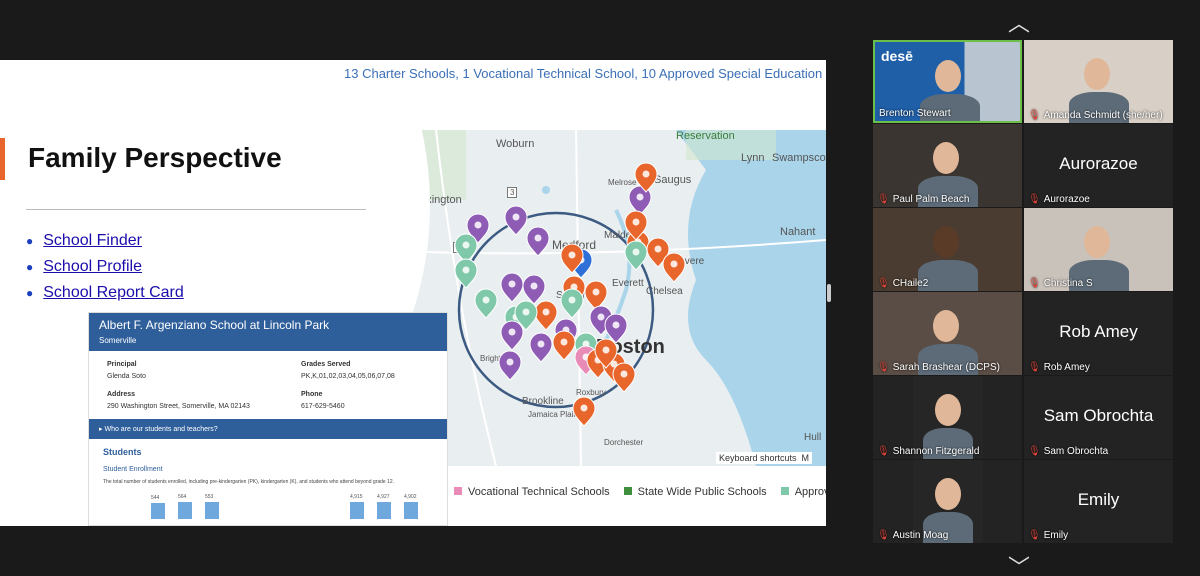 The image size is (1200, 576). I want to click on students-heading: Students, so click(122, 452).